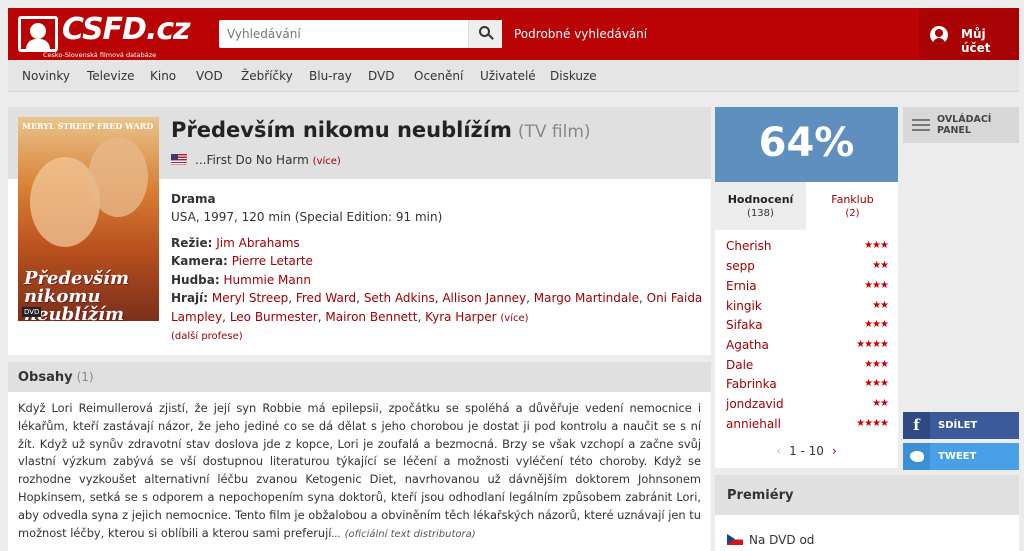 This screenshot has height=551, width=1024. Describe the element at coordinates (250, 298) in the screenshot. I see `cast-link: Meryl Streep` at that location.